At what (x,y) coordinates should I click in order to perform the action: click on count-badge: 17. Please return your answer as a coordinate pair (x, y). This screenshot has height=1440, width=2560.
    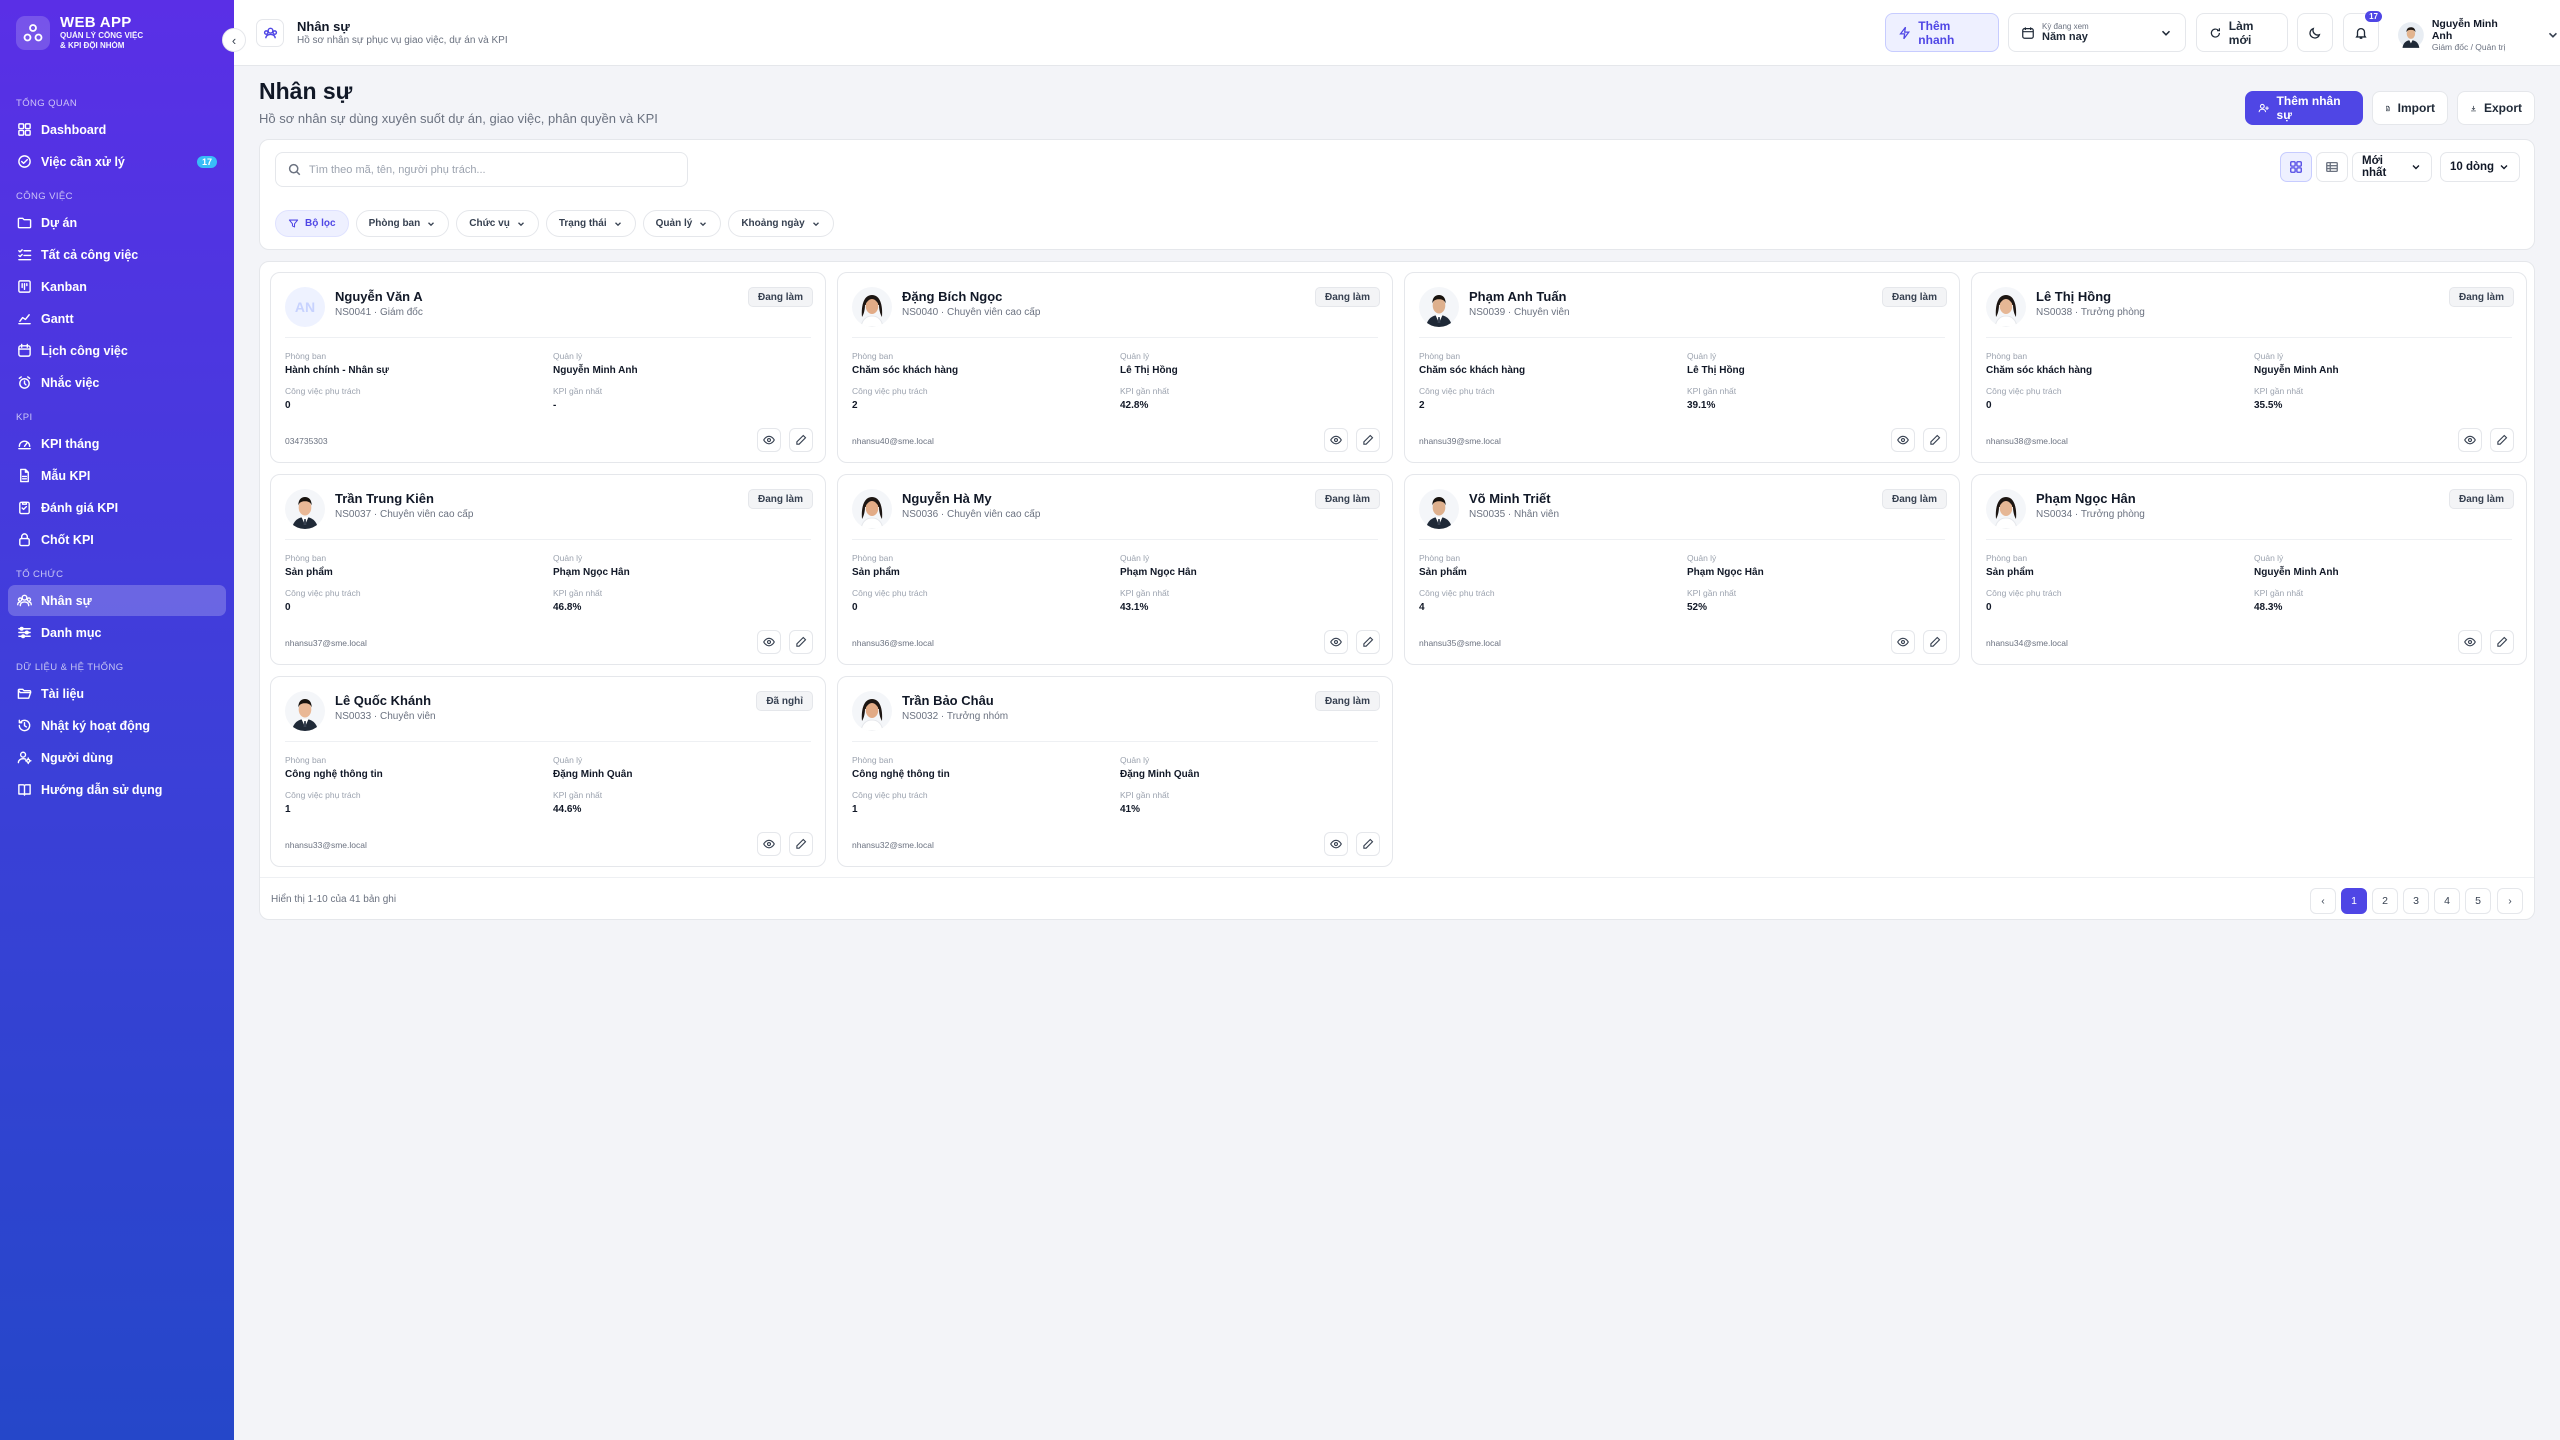
    Looking at the image, I should click on (206, 161).